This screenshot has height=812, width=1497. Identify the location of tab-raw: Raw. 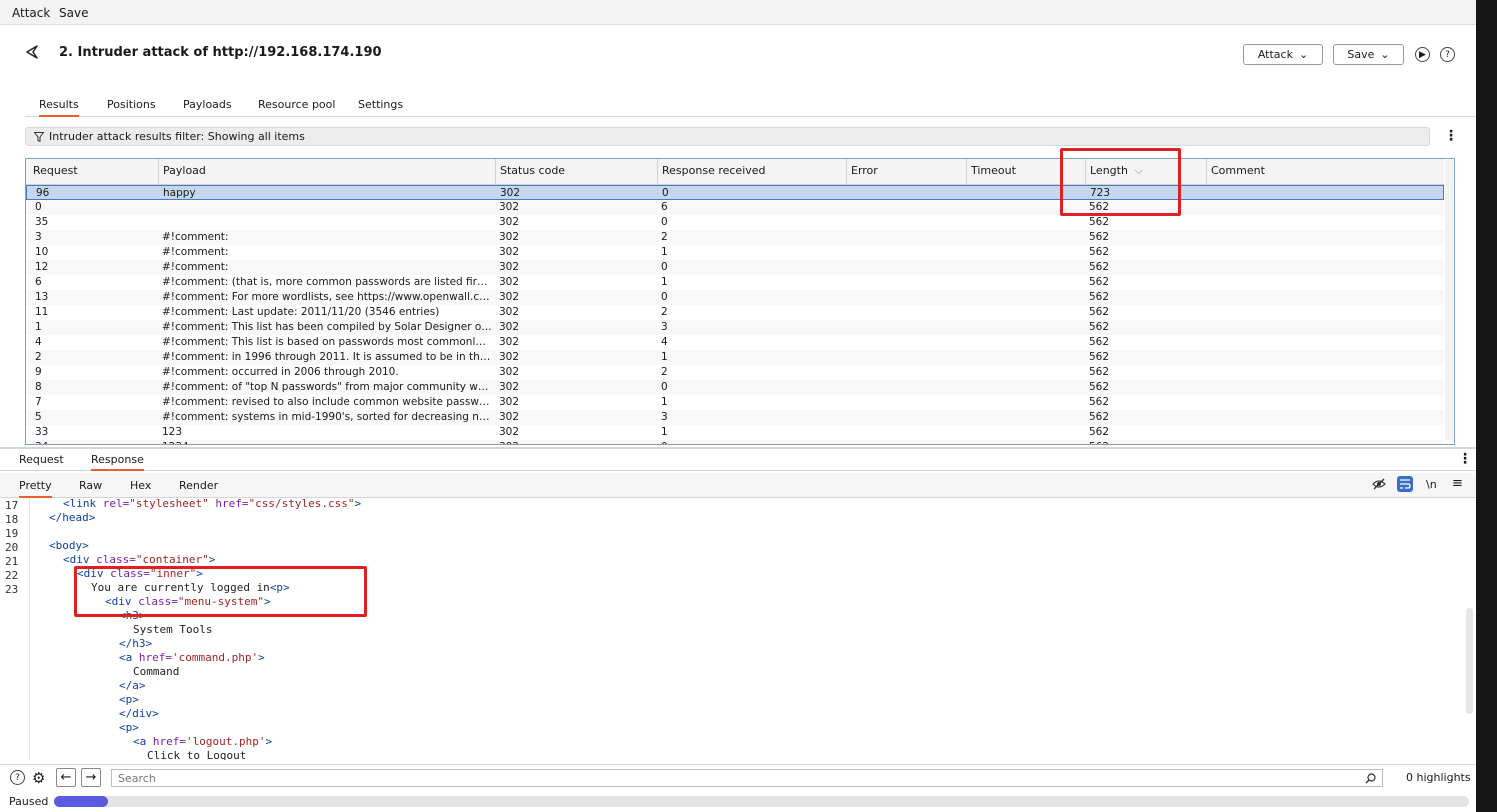
(90, 485).